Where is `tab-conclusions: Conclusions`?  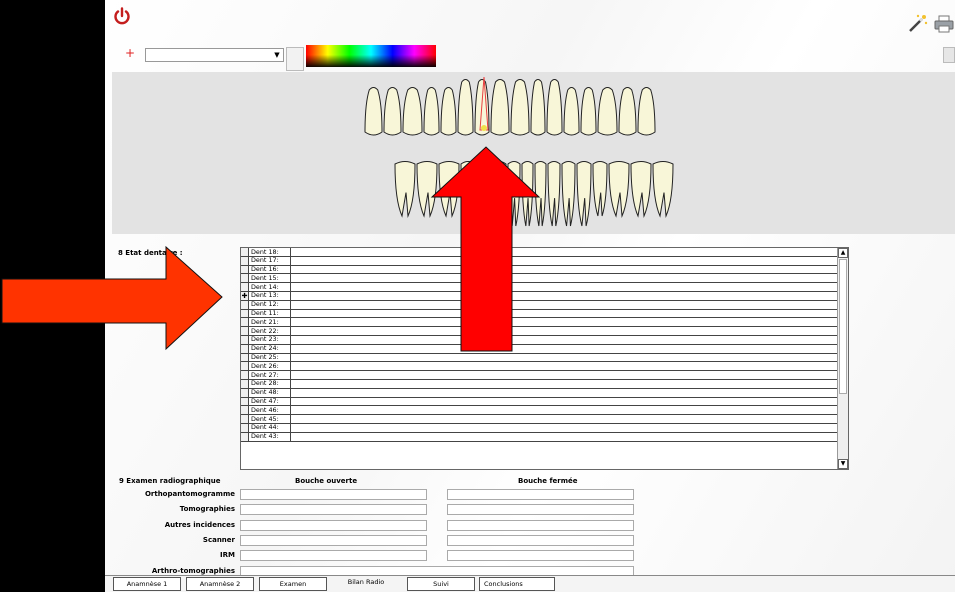 tab-conclusions: Conclusions is located at coordinates (517, 584).